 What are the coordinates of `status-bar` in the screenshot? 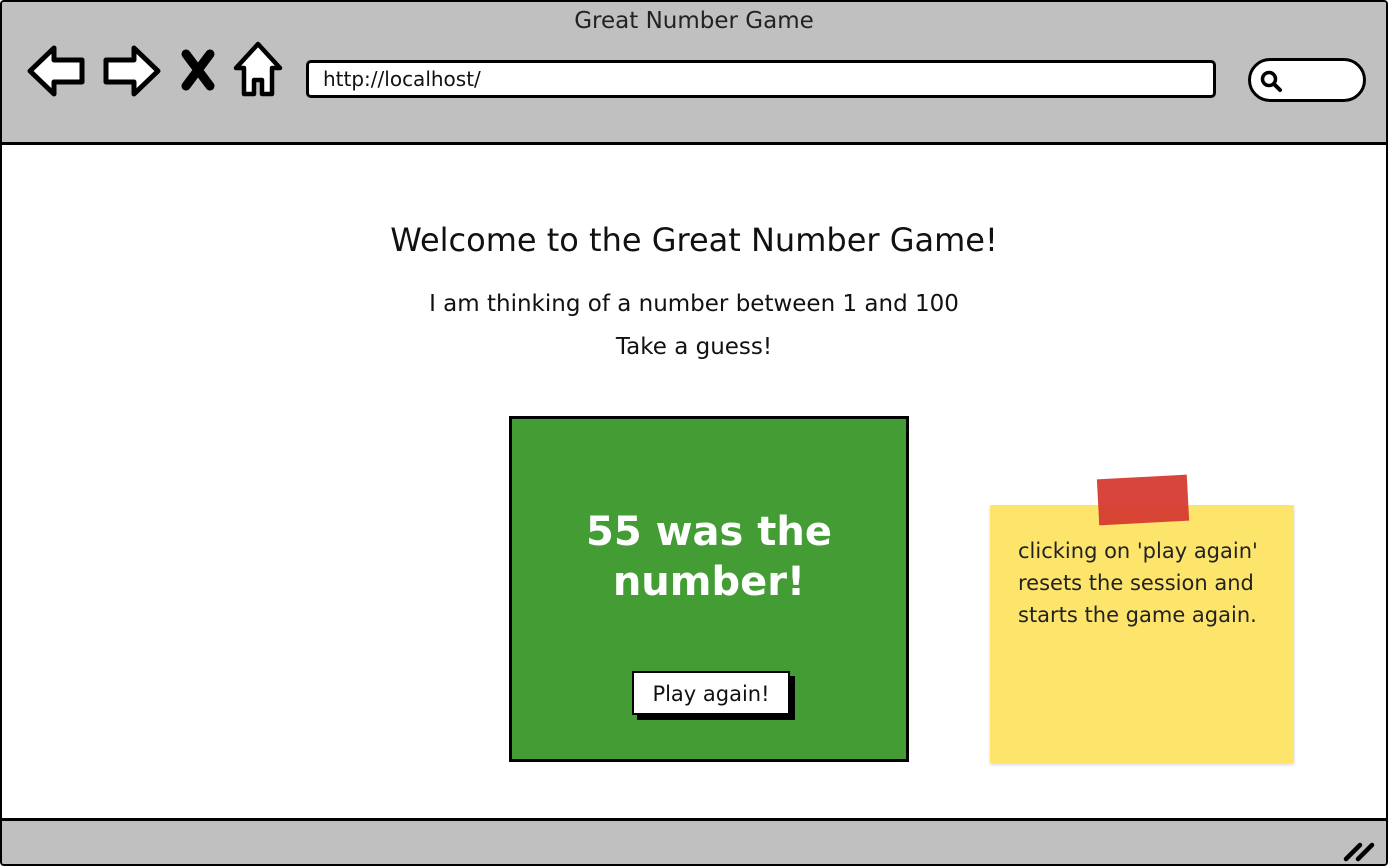 It's located at (694, 841).